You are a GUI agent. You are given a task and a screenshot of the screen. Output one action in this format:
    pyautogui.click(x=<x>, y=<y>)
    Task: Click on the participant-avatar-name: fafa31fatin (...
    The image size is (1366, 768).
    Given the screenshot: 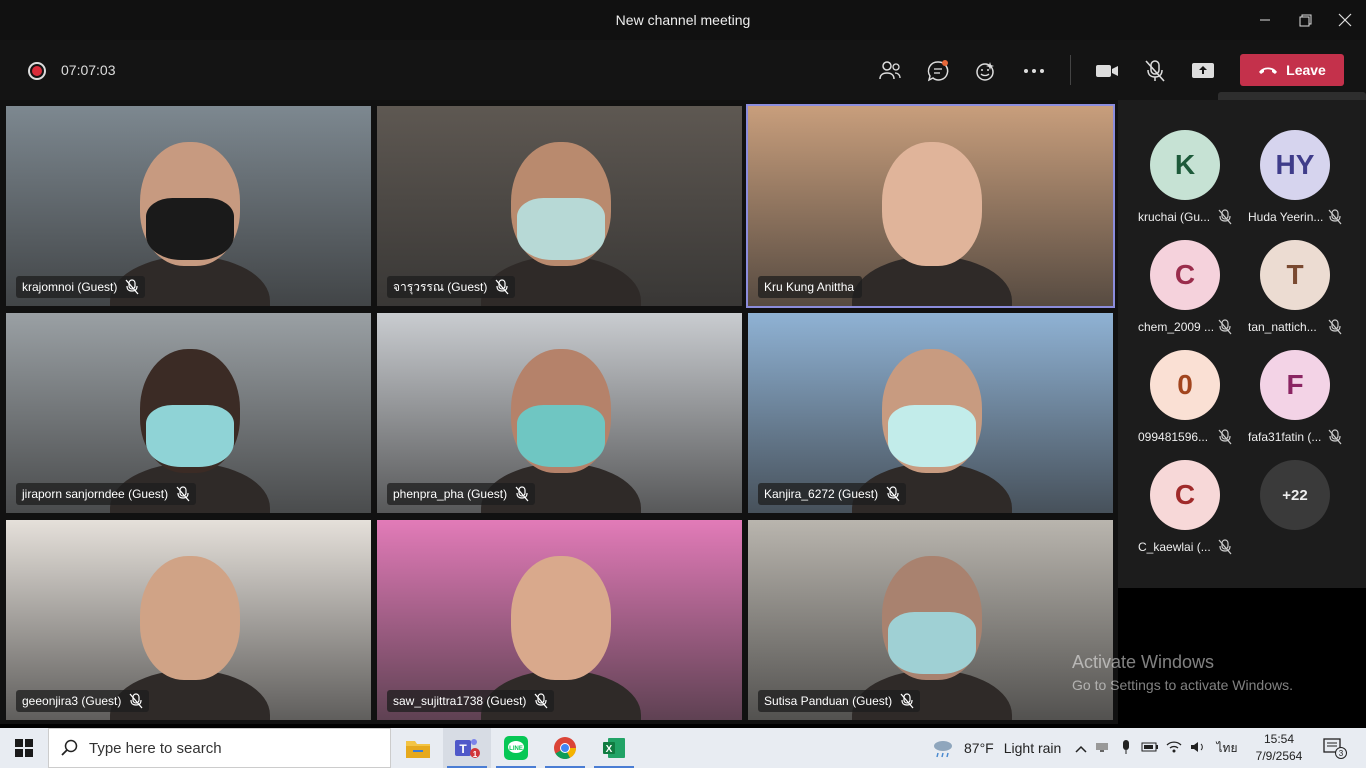 What is the action you would take?
    pyautogui.click(x=1285, y=437)
    